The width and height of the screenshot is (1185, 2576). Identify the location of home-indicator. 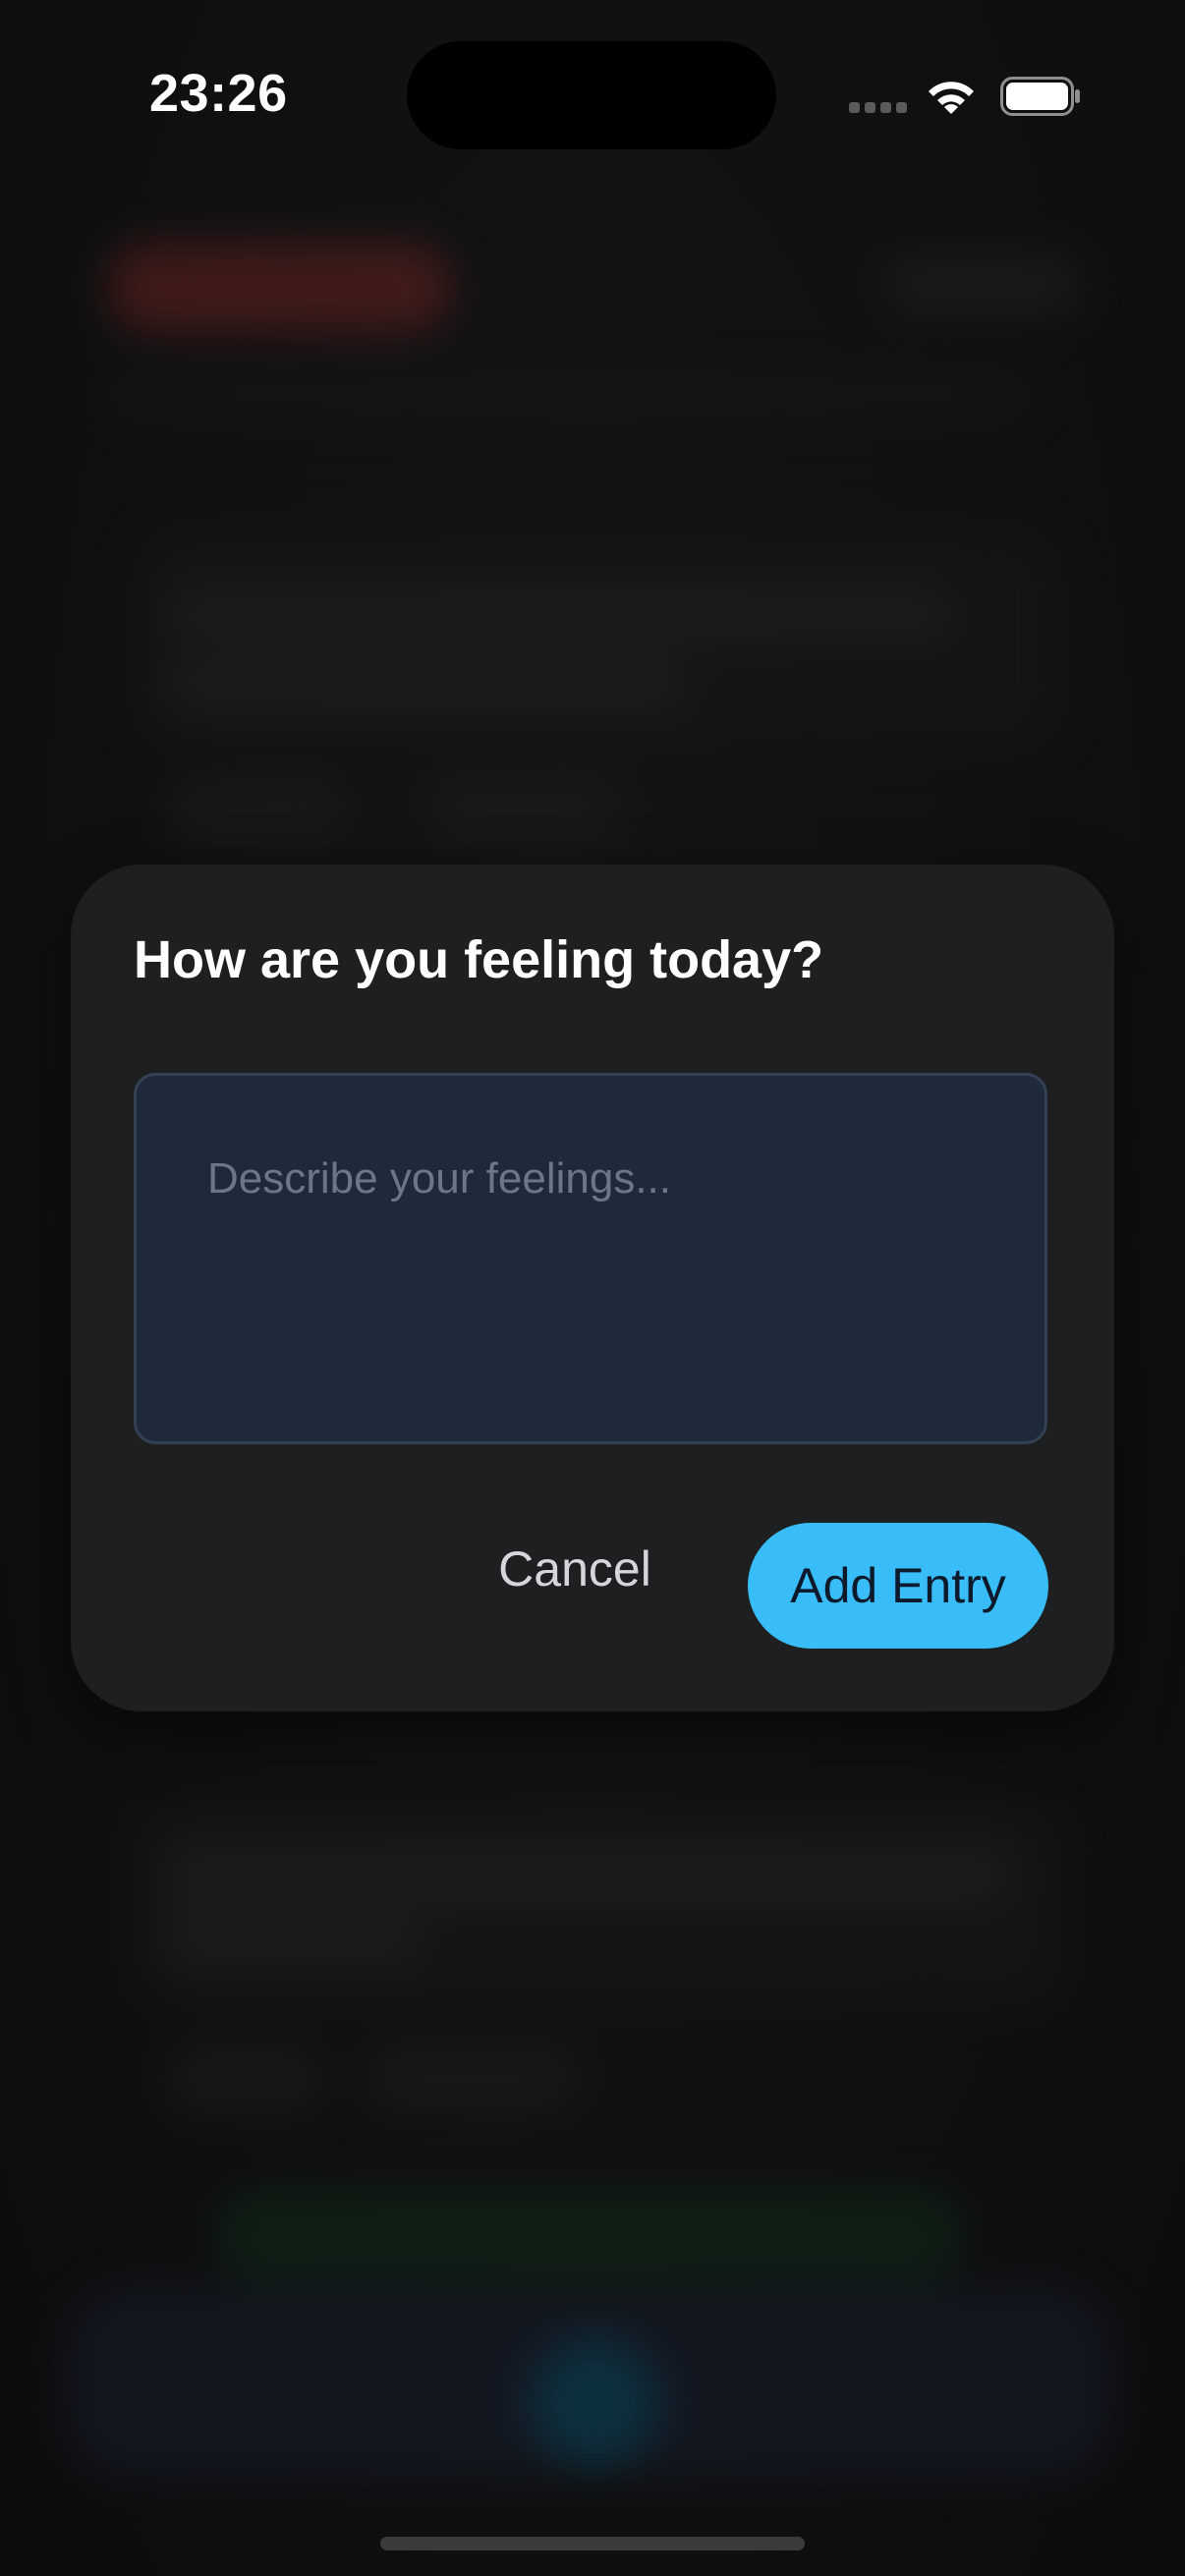
(592, 2543).